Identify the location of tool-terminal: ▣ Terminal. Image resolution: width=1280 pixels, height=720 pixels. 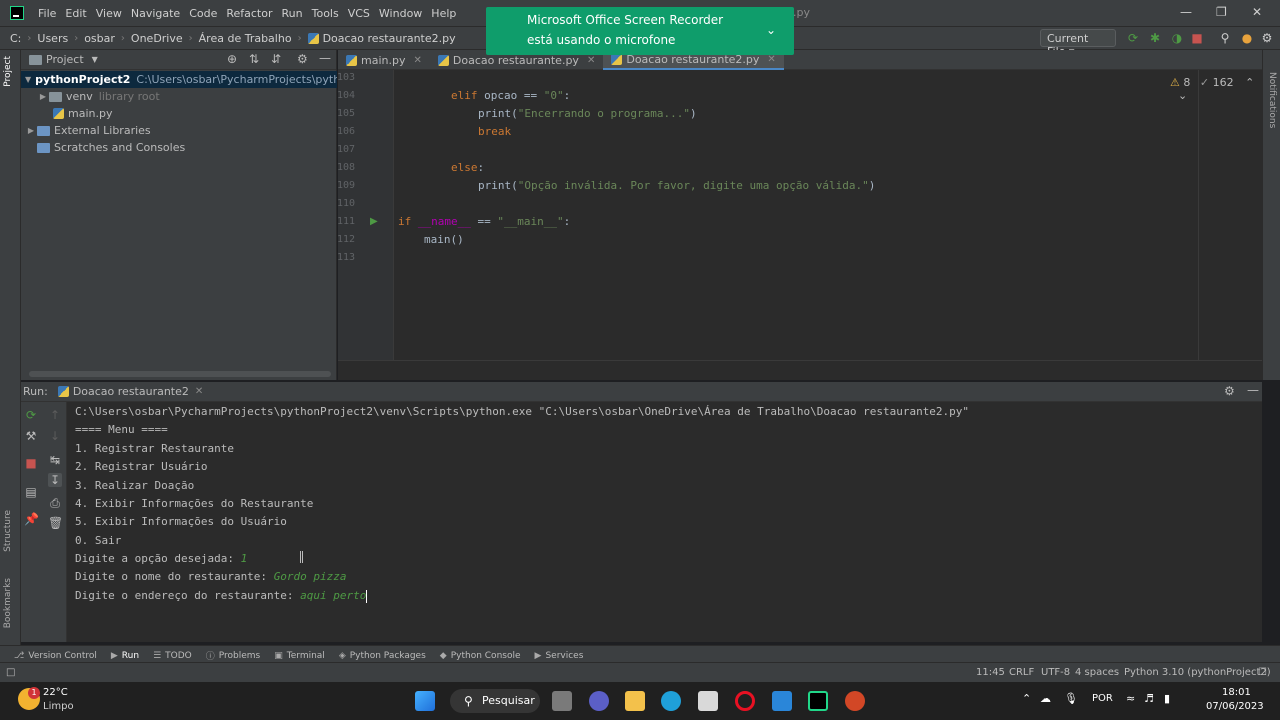
(299, 656).